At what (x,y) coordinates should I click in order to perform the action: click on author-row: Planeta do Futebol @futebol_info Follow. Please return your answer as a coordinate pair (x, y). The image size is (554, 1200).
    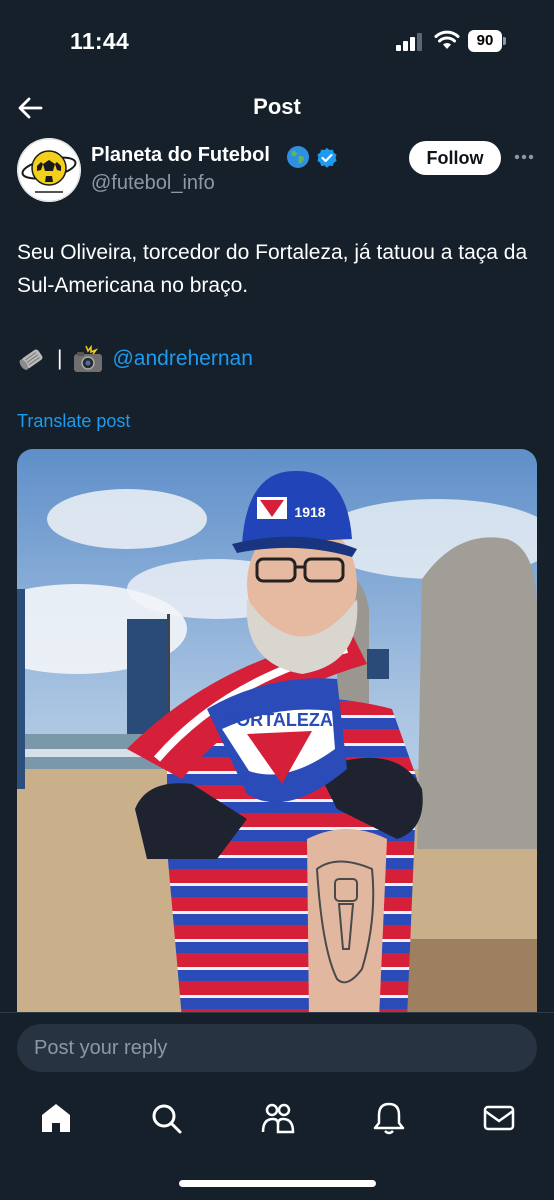
    Looking at the image, I should click on (277, 171).